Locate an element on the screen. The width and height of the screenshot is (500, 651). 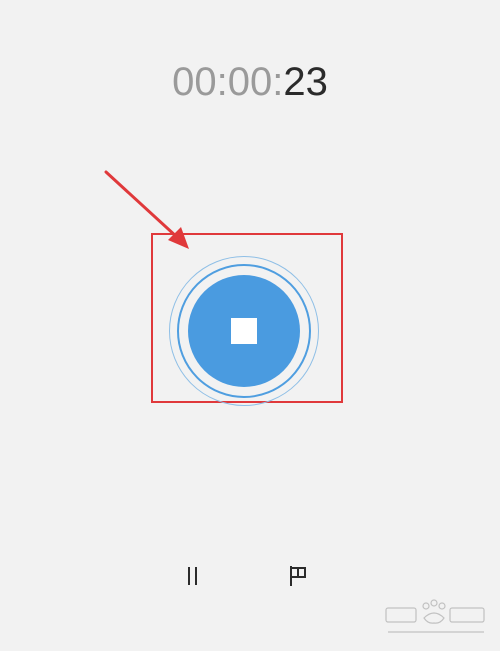
pause-icon is located at coordinates (192, 576).